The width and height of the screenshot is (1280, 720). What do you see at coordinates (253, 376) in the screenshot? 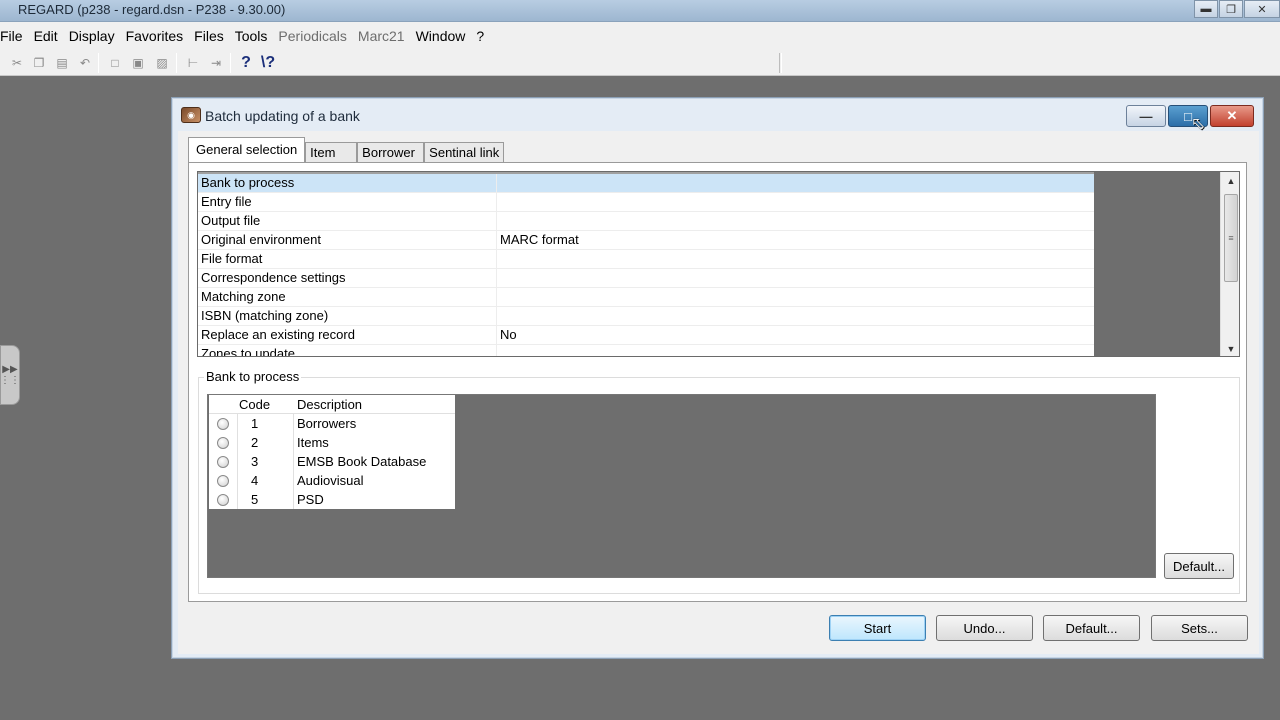
I see `group-label: Bank to process` at bounding box center [253, 376].